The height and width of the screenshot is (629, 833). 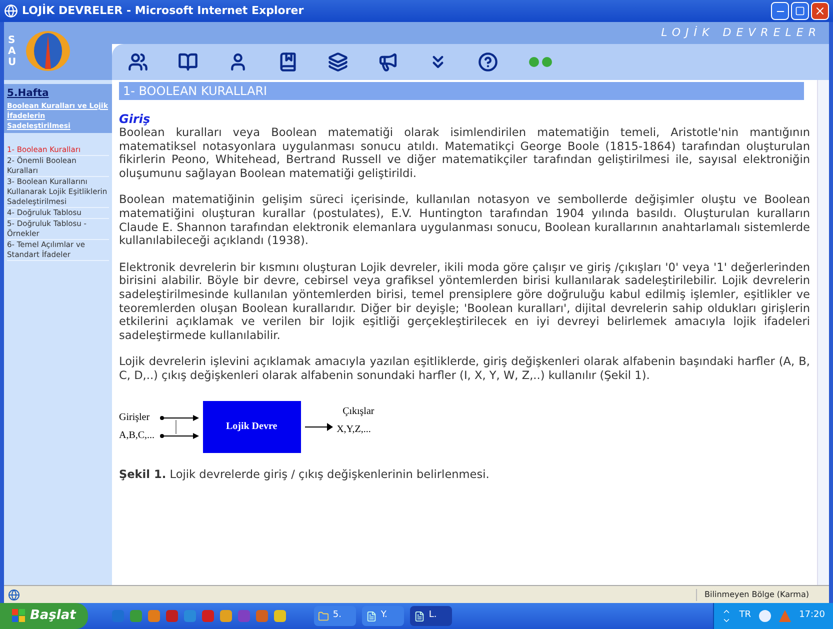 I want to click on chevron-down-icon, so click(x=727, y=620).